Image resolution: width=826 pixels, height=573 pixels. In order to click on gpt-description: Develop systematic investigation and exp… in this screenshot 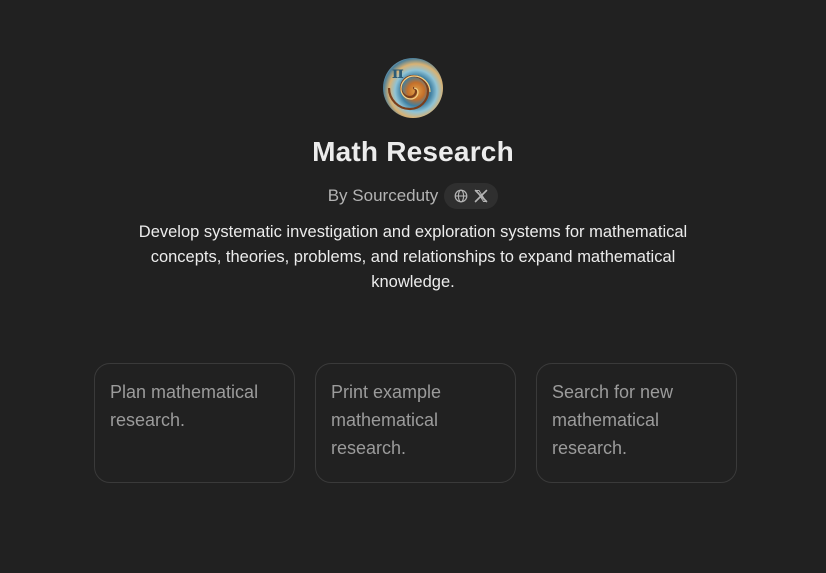, I will do `click(413, 257)`.